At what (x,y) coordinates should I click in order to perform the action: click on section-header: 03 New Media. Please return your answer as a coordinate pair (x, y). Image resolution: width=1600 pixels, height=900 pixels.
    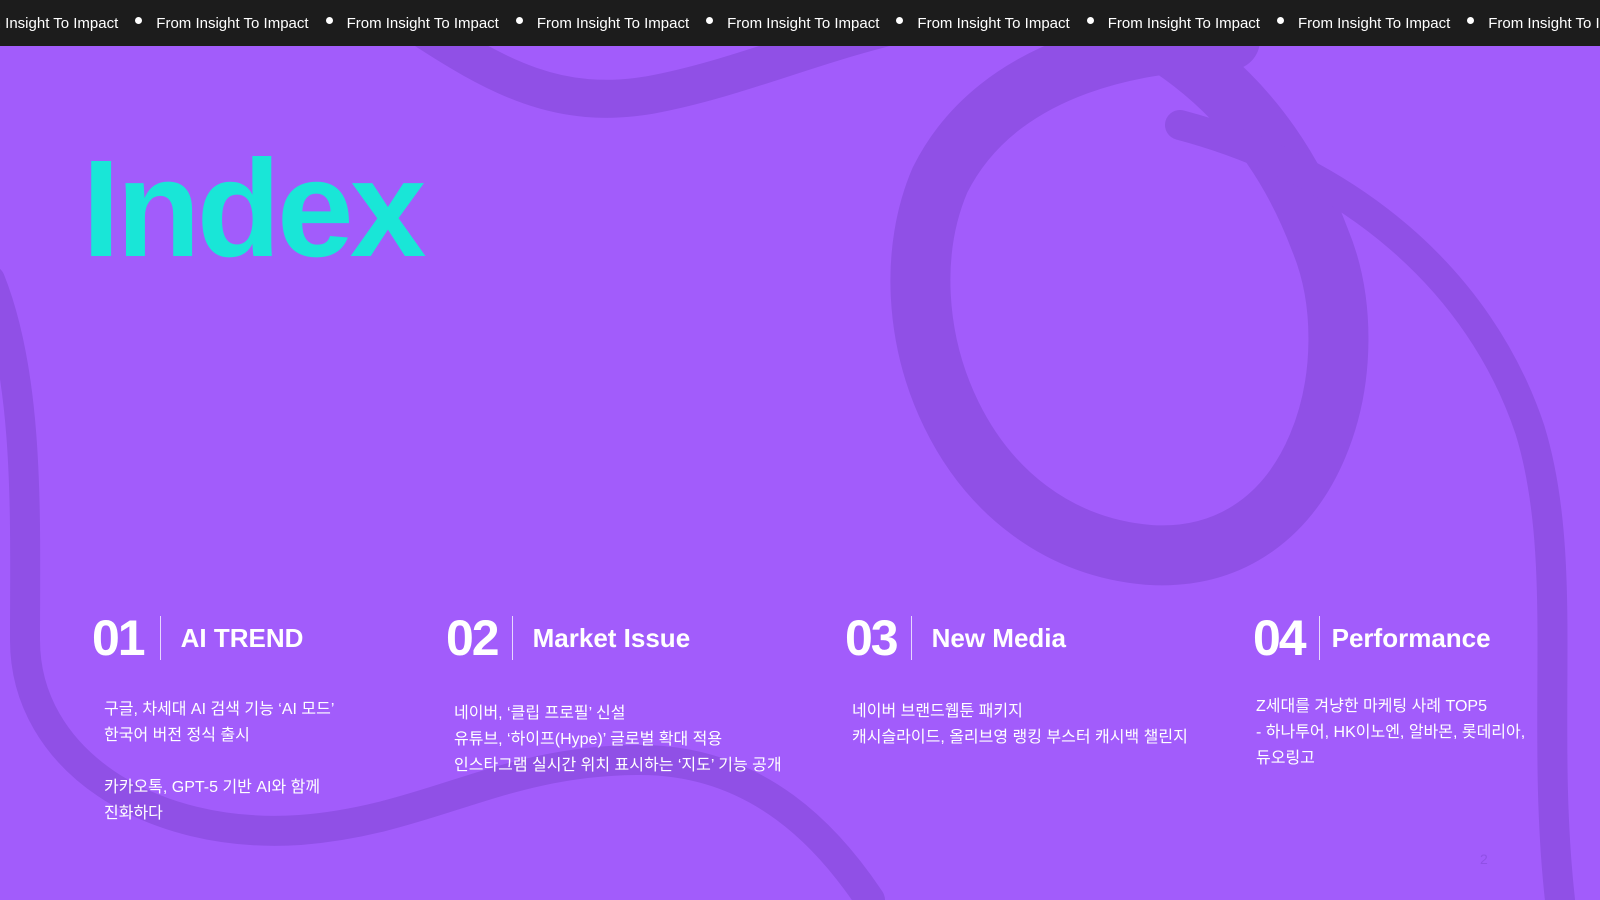
    Looking at the image, I should click on (955, 638).